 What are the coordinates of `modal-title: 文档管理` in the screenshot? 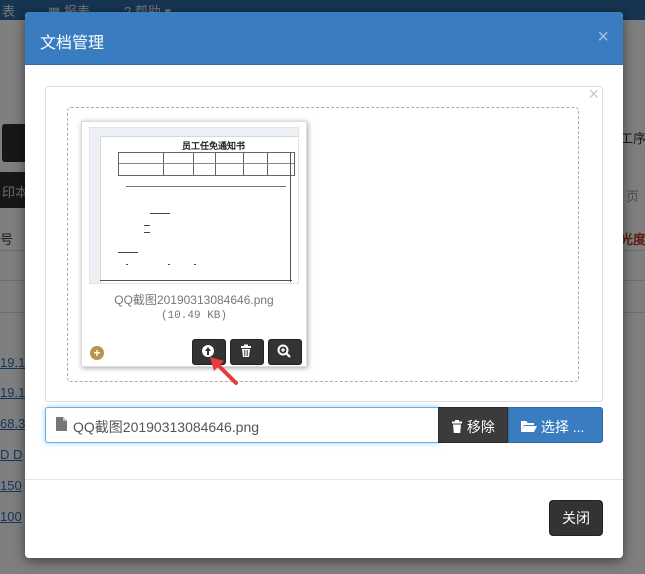 It's located at (72, 43).